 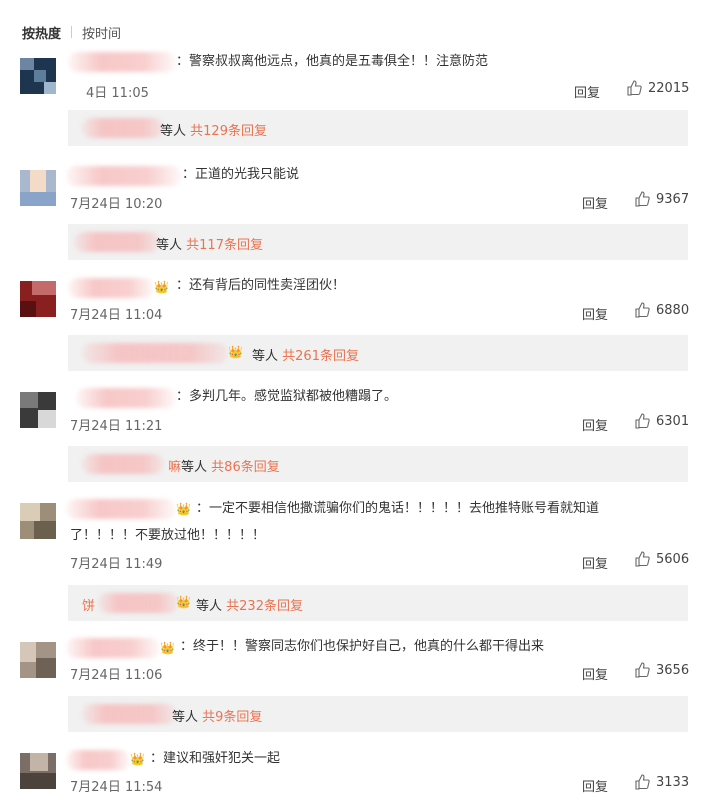 What do you see at coordinates (673, 199) in the screenshot?
I see `like-count: 9367` at bounding box center [673, 199].